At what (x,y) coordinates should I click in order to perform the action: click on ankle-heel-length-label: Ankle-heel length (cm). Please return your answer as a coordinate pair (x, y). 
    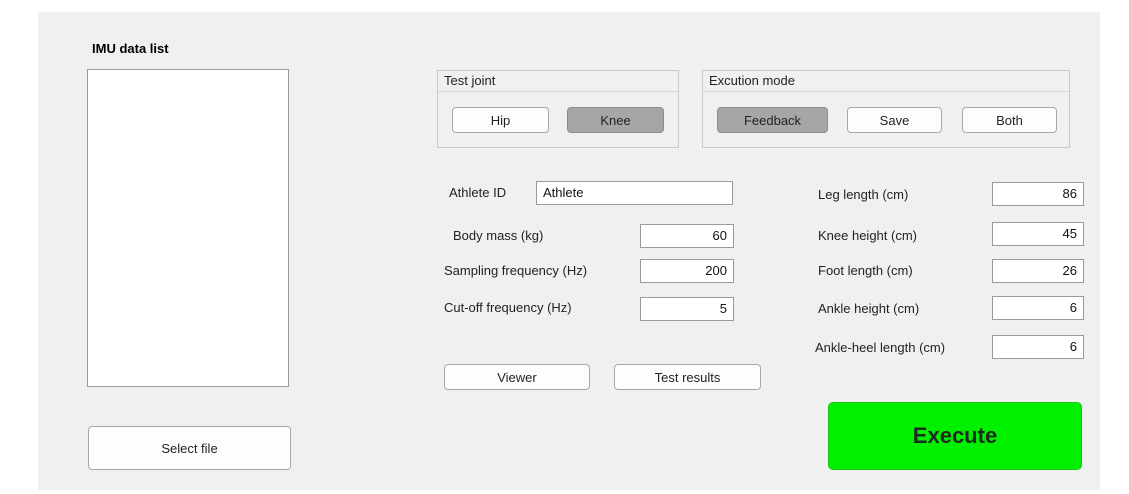
    Looking at the image, I should click on (880, 347).